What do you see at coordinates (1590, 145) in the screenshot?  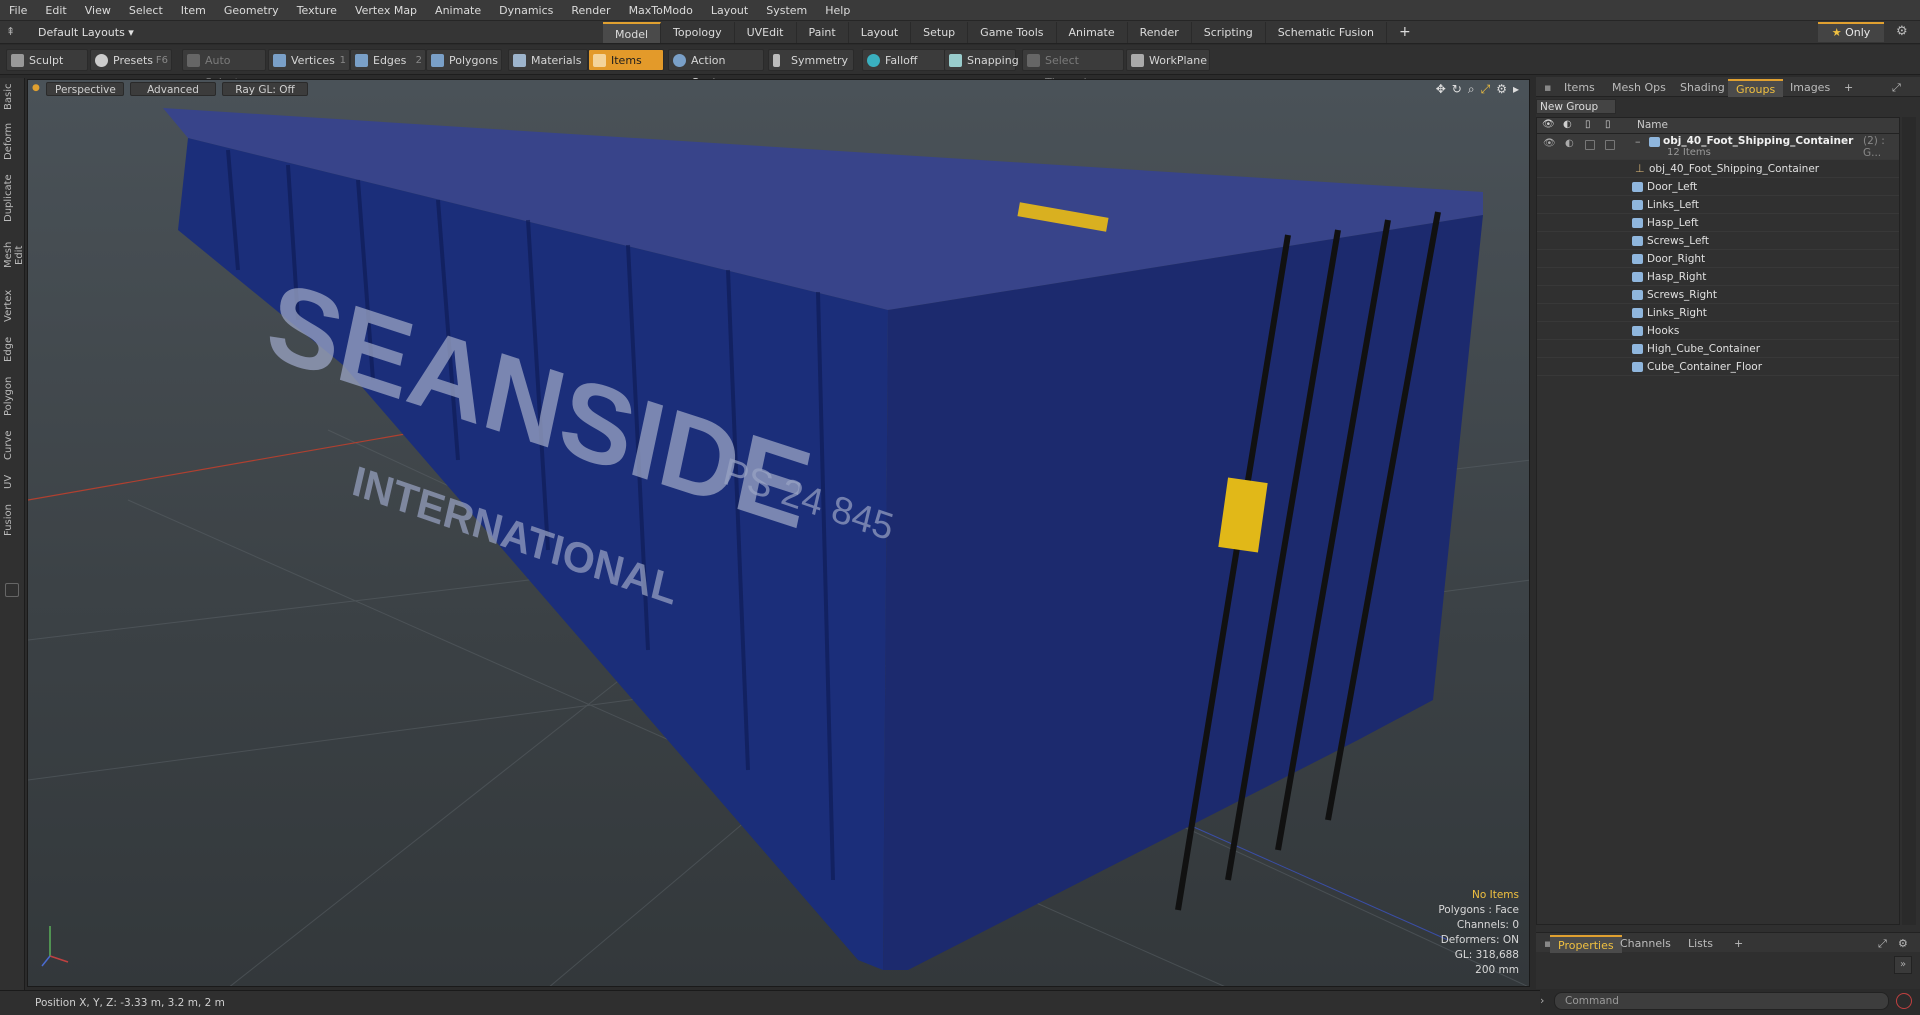 I see `lock-checkbox` at bounding box center [1590, 145].